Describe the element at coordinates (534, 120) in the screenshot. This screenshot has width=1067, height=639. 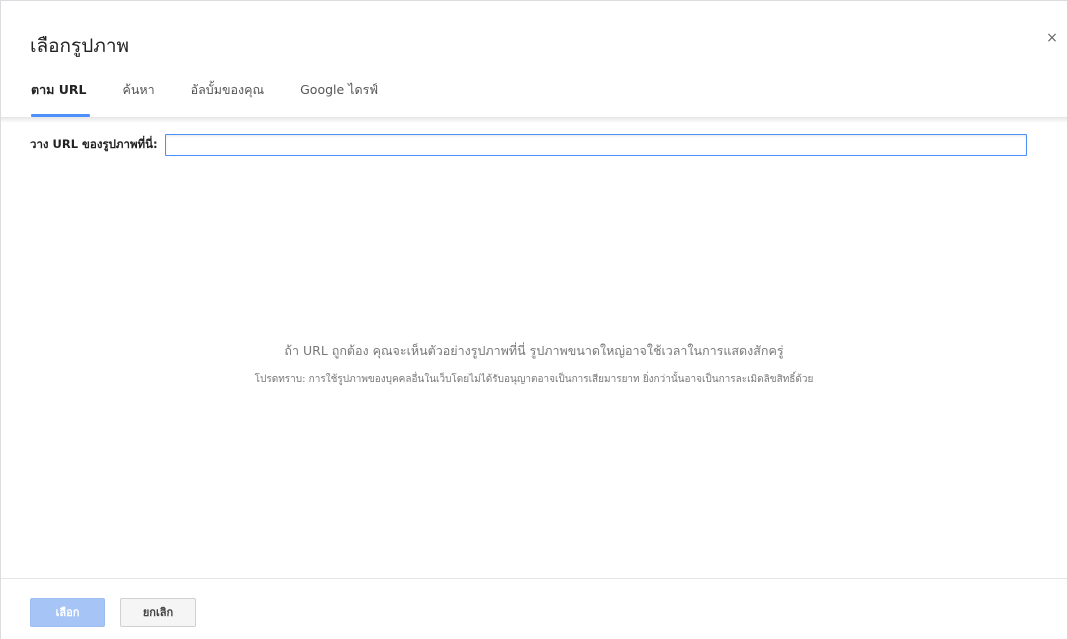
I see `tab-divider` at that location.